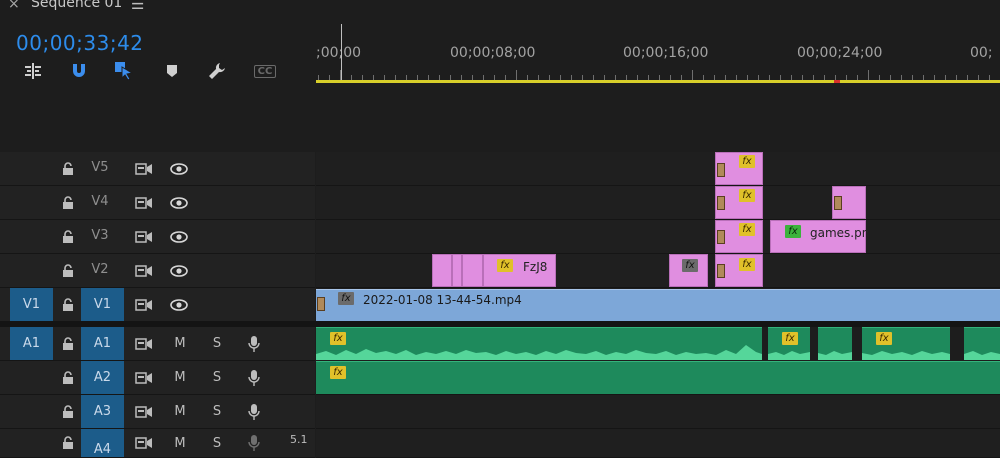  Describe the element at coordinates (79, 71) in the screenshot. I see `snap-magnet-icon` at that location.